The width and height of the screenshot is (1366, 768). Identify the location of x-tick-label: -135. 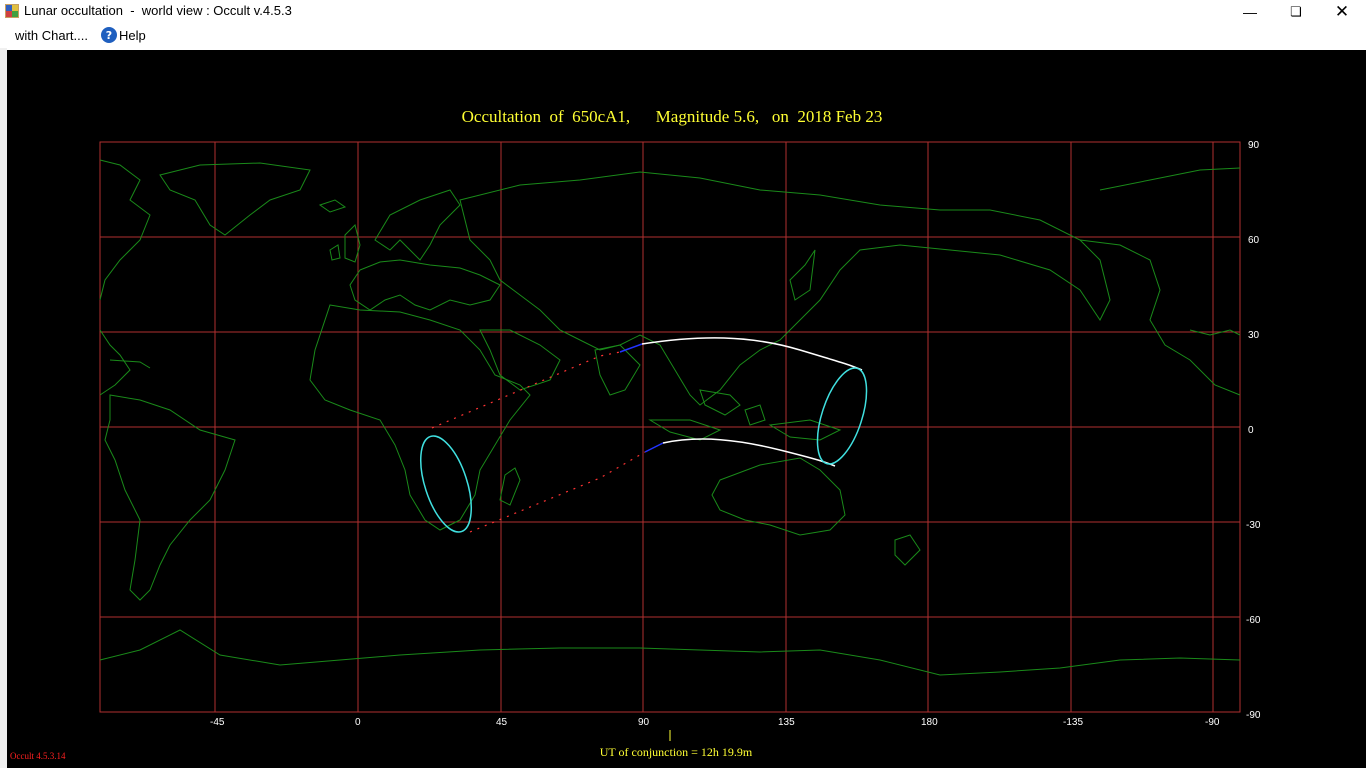
(1073, 722).